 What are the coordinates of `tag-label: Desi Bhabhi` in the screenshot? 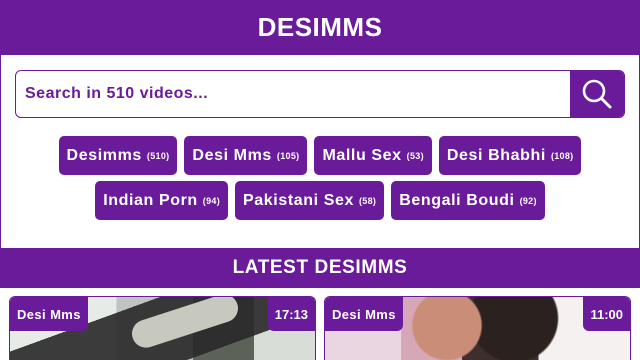 It's located at (496, 155).